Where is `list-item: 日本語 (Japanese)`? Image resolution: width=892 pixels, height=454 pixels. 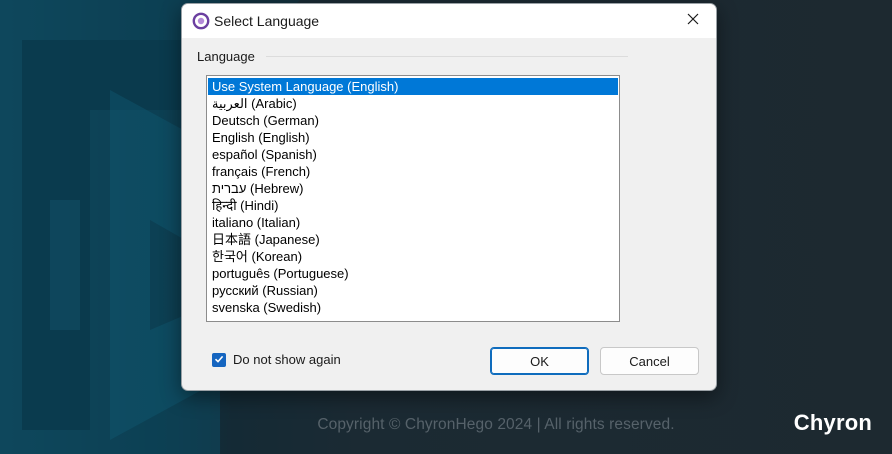 list-item: 日本語 (Japanese) is located at coordinates (413, 239).